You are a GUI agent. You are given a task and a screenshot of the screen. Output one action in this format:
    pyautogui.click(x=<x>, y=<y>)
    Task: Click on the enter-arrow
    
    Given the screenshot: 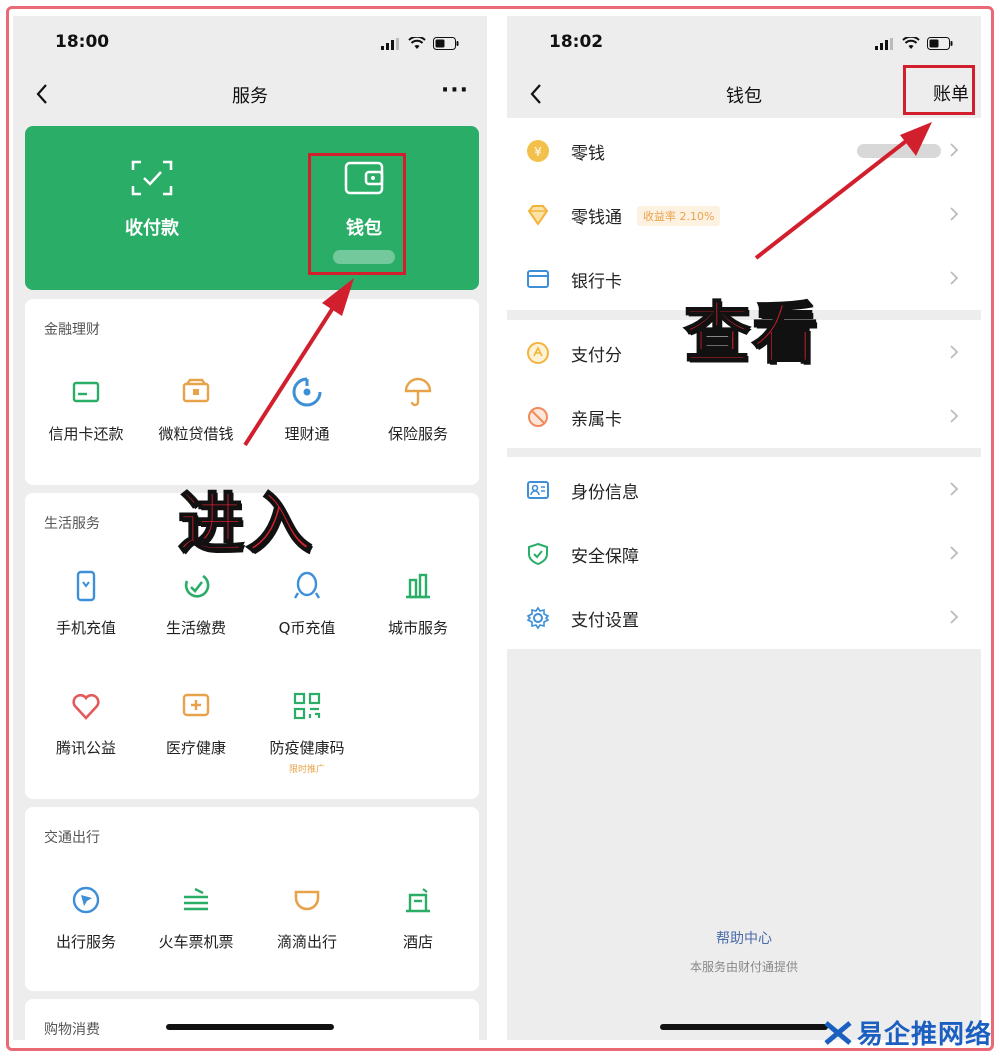 What is the action you would take?
    pyautogui.click(x=298, y=362)
    